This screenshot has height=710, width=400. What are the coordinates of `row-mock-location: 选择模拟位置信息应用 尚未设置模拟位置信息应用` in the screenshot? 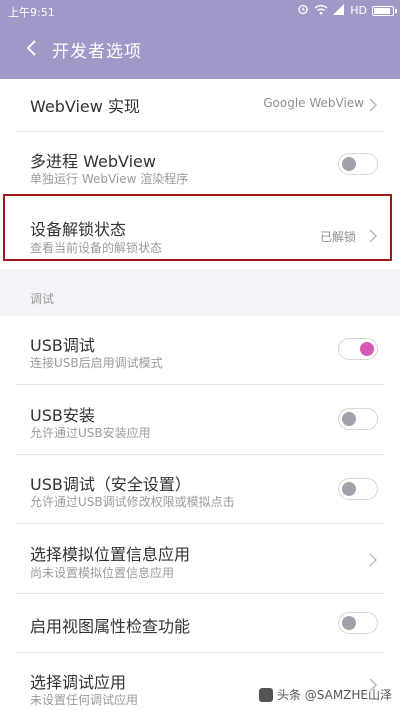 It's located at (200, 558).